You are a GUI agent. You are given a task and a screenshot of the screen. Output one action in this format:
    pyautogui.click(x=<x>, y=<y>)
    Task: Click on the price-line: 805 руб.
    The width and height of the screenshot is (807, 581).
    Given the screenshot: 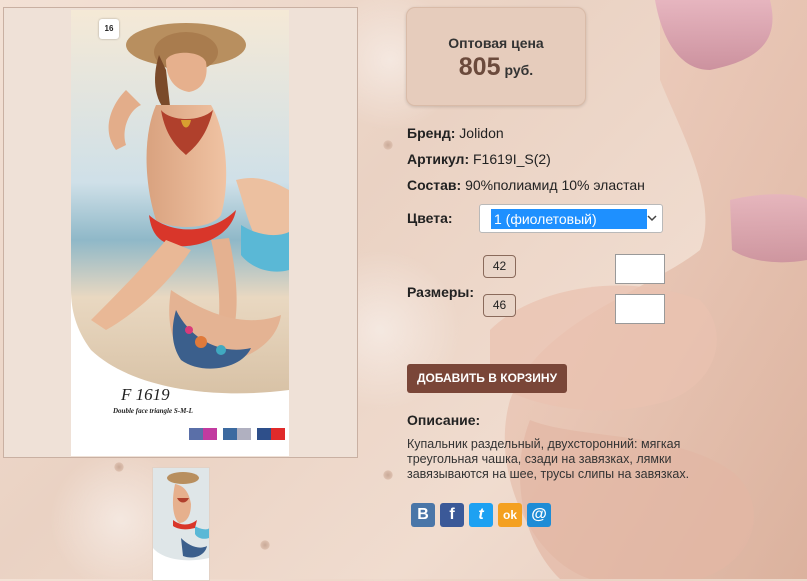 What is the action you would take?
    pyautogui.click(x=496, y=67)
    